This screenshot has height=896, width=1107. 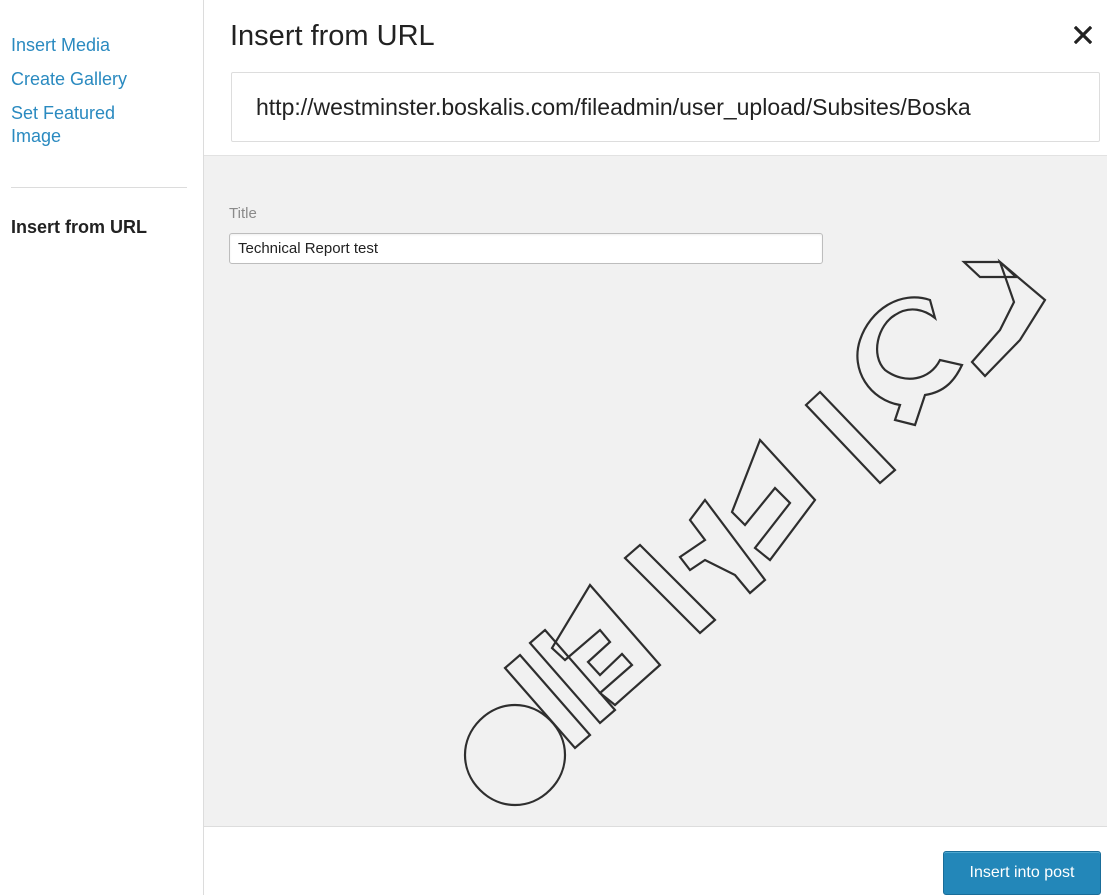 I want to click on insert-into-post-button: Insert into post, so click(x=1022, y=873).